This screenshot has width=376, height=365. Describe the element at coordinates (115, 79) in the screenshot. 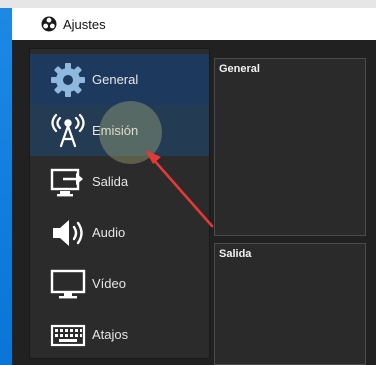

I see `sidebar-item-label: General` at that location.